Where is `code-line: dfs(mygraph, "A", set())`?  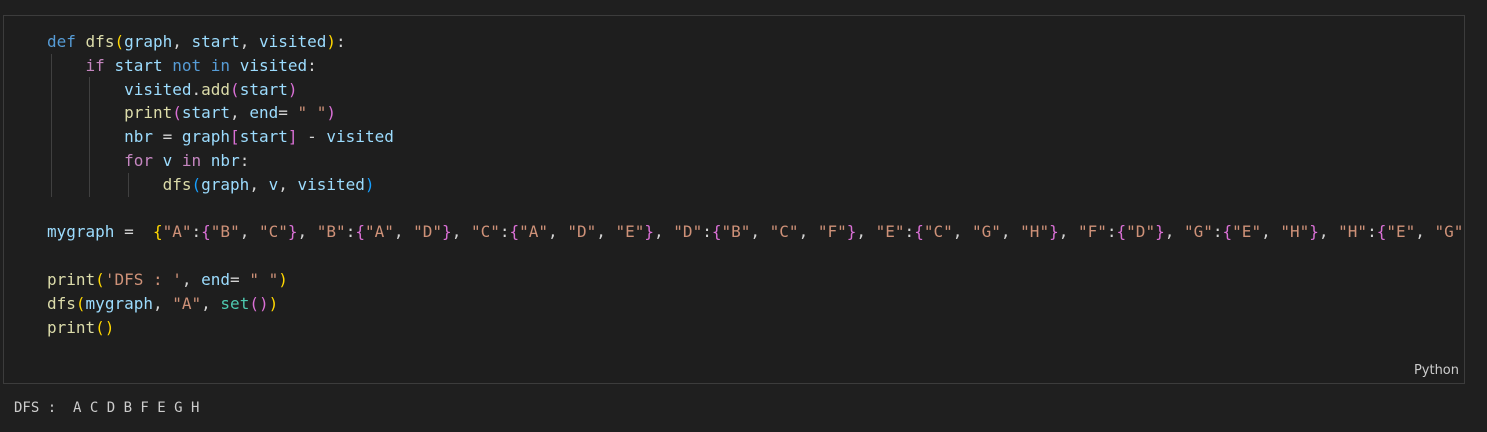
code-line: dfs(mygraph, "A", set()) is located at coordinates (755, 304).